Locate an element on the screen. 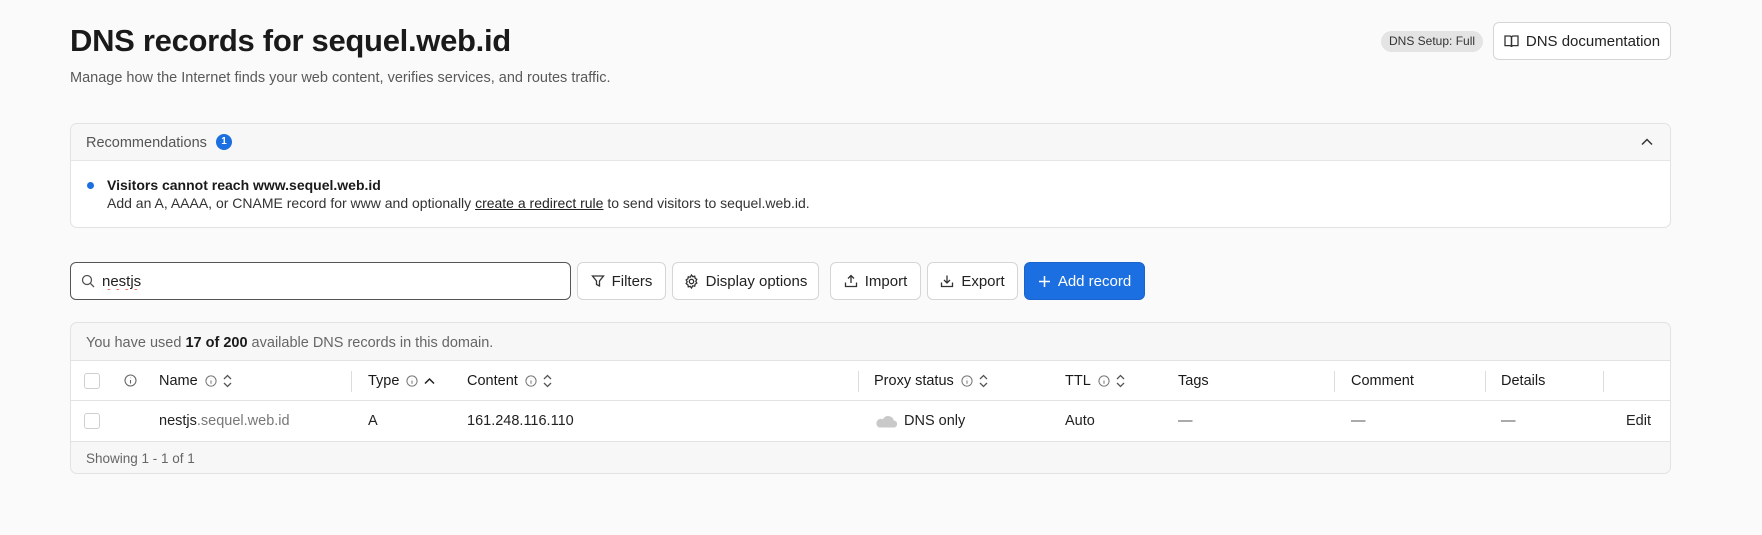  search-input is located at coordinates (327, 281).